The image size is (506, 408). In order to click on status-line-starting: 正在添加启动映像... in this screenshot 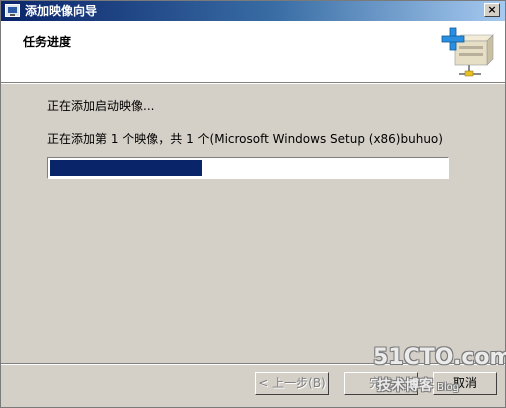, I will do `click(101, 106)`.